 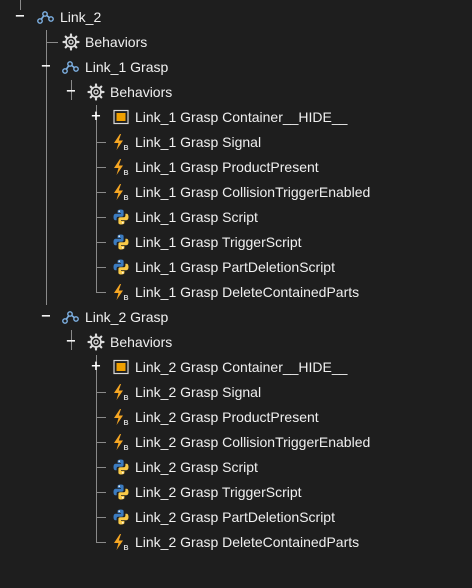 I want to click on tree-node-signal: Link_2 Grasp ProductPresent, so click(x=215, y=417).